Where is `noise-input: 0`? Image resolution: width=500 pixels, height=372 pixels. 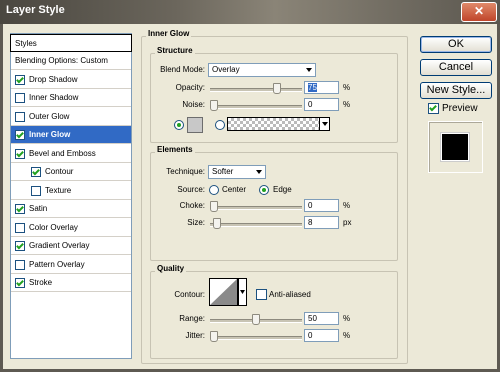
noise-input: 0 is located at coordinates (321, 104).